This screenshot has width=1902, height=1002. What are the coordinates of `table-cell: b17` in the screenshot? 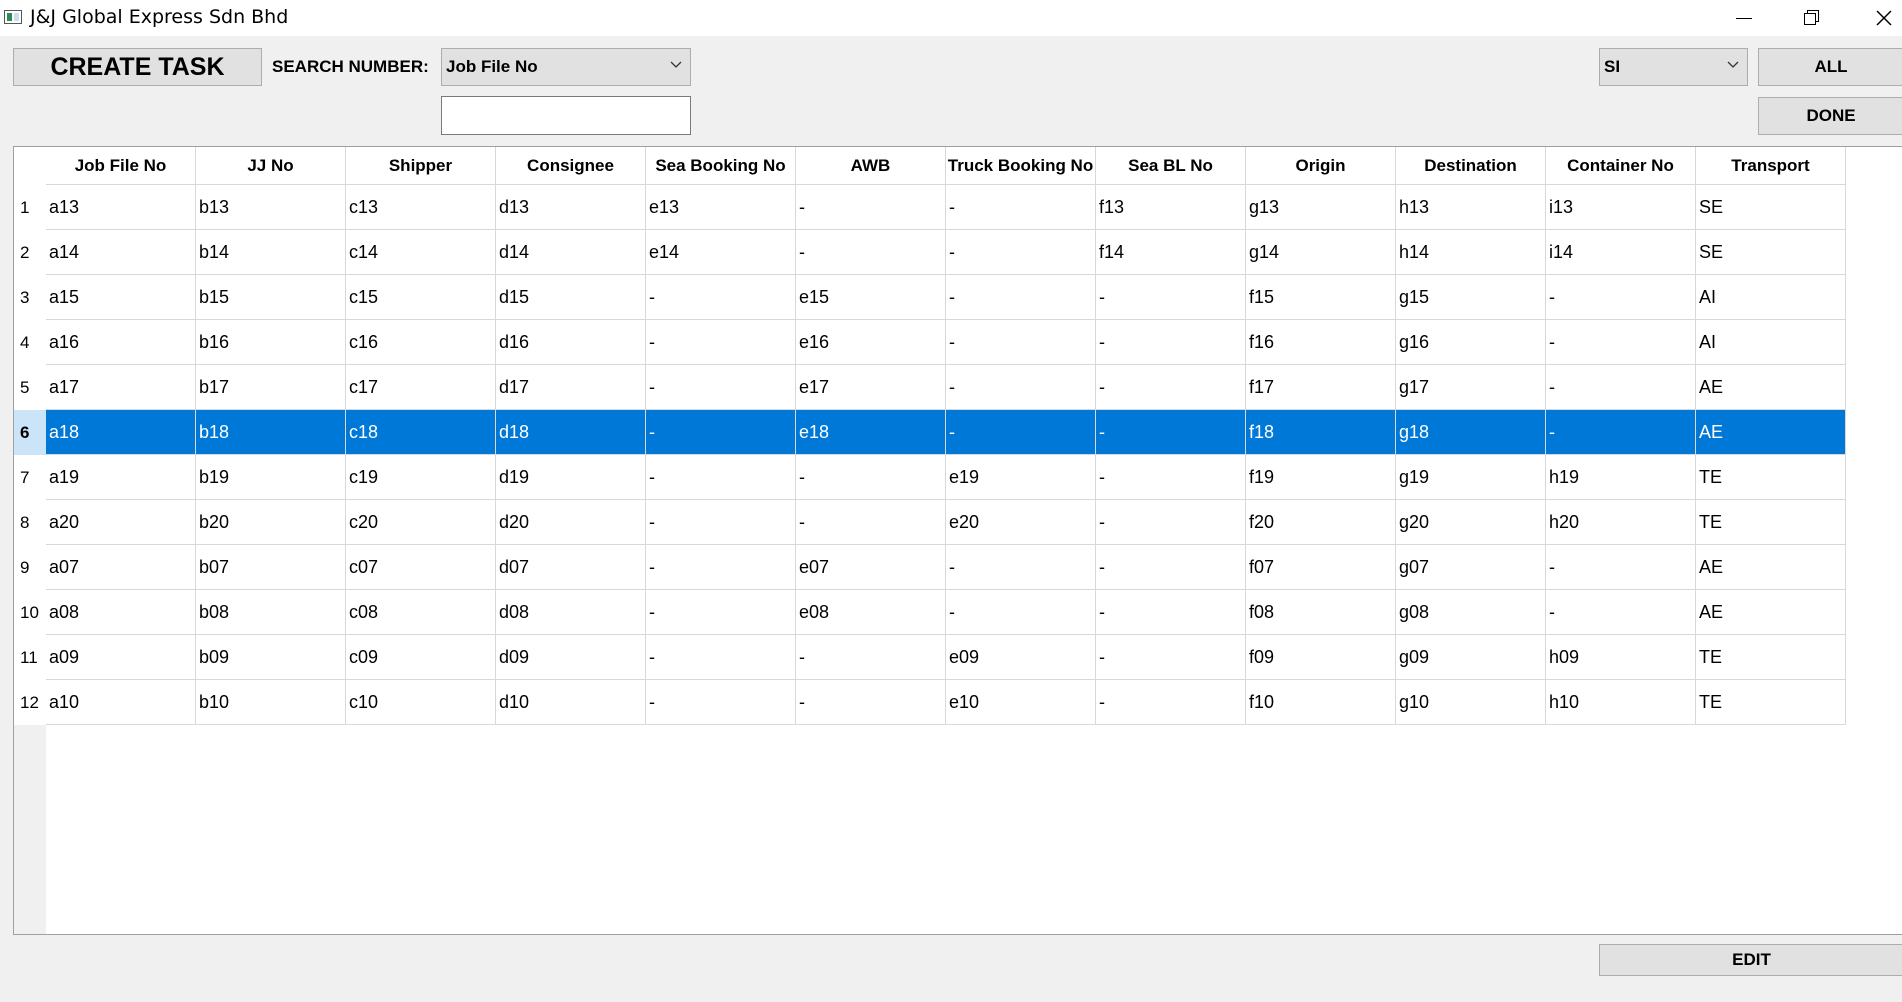 It's located at (271, 387).